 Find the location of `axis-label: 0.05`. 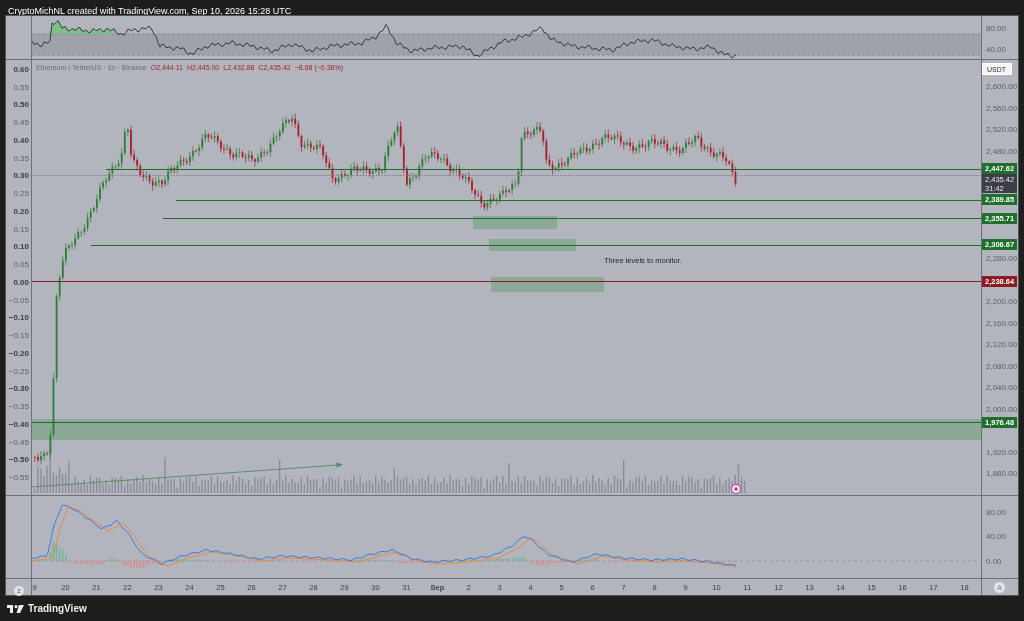

axis-label: 0.05 is located at coordinates (21, 265).